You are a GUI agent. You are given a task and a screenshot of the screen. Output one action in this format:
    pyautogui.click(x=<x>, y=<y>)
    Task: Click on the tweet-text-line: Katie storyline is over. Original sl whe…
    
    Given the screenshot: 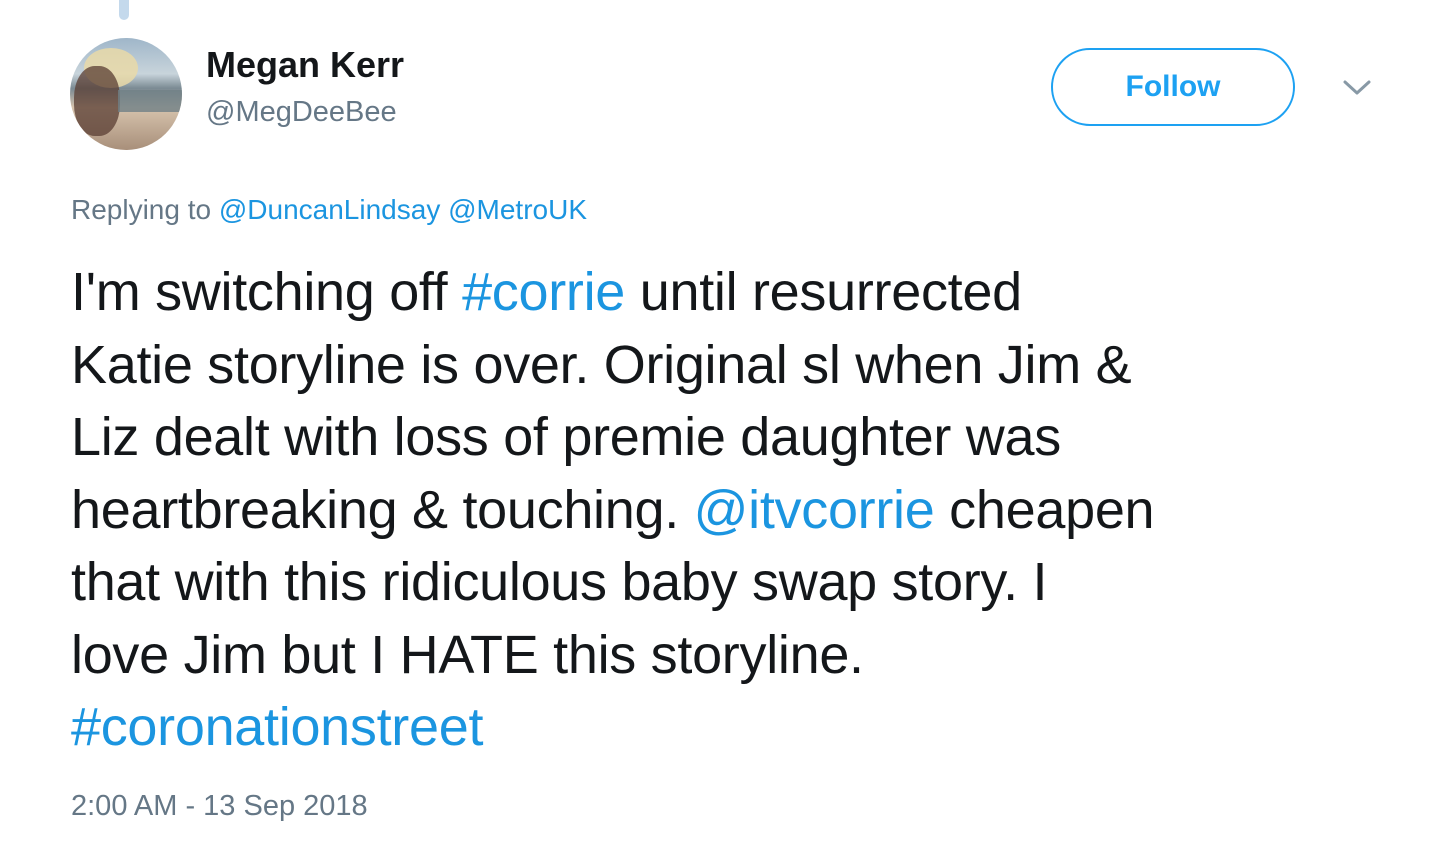 What is the action you would take?
    pyautogui.click(x=741, y=365)
    